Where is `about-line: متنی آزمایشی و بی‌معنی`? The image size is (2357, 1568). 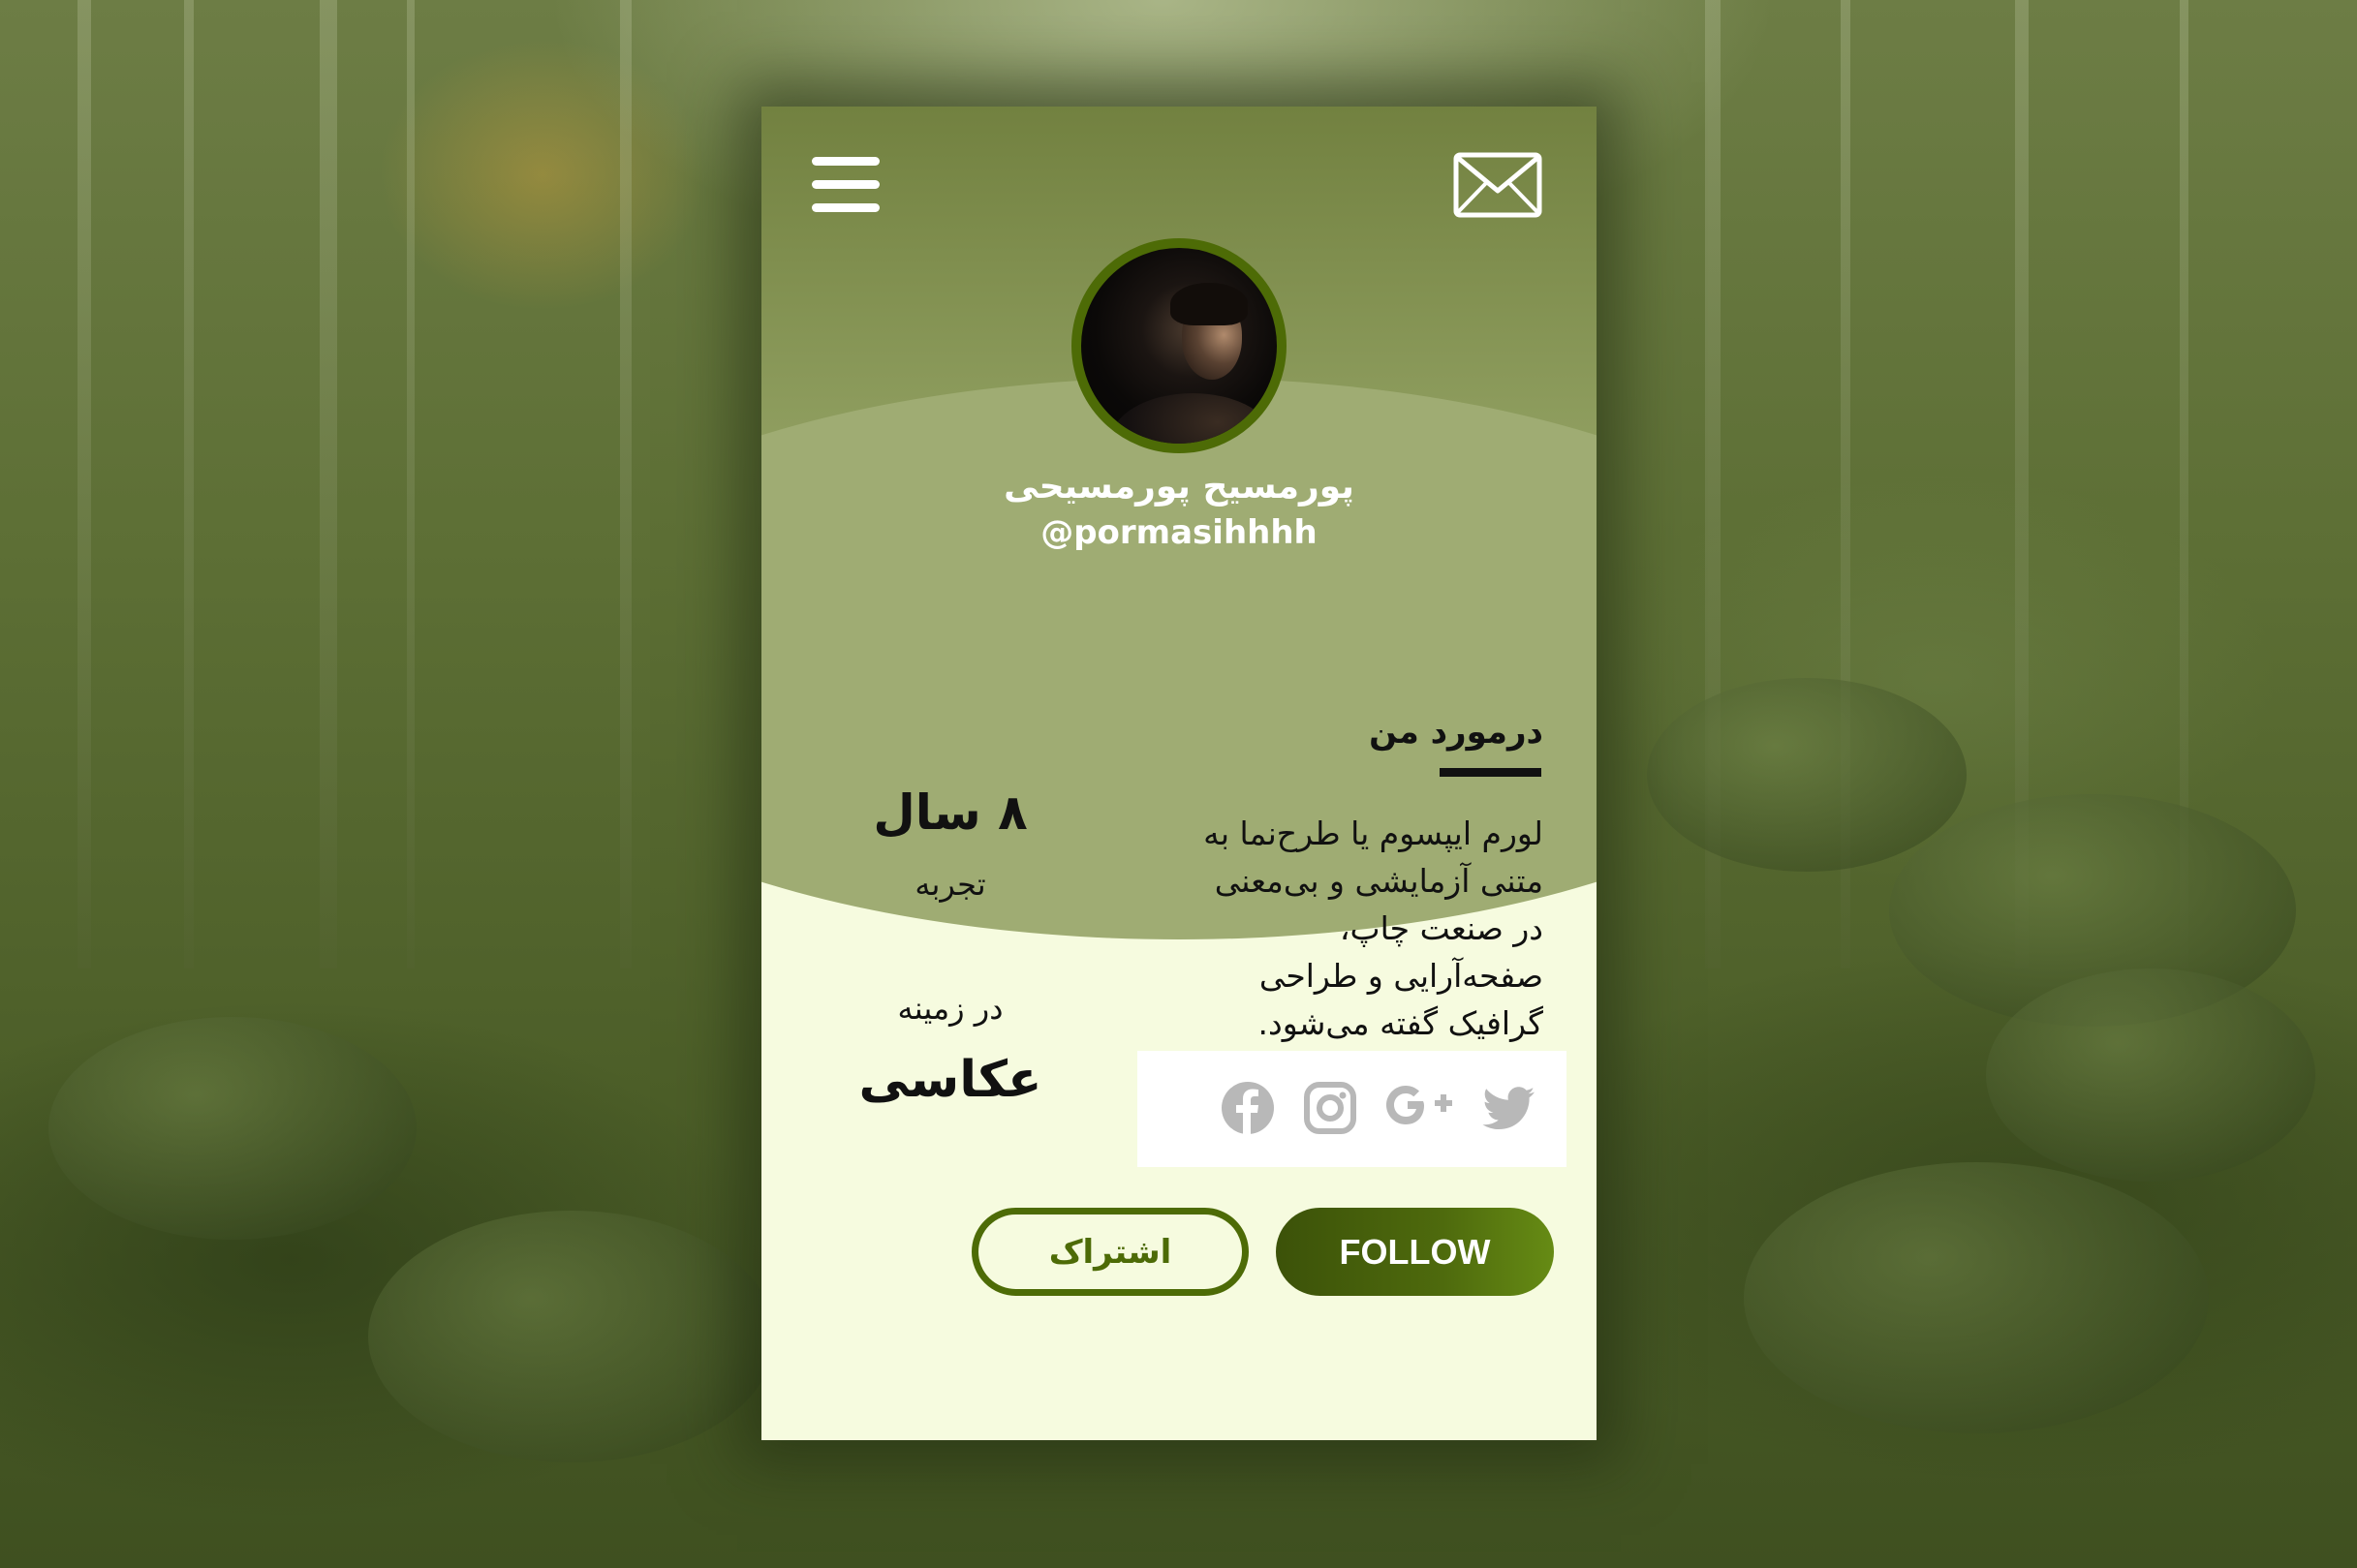 about-line: متنی آزمایشی و بی‌معنی is located at coordinates (1378, 881).